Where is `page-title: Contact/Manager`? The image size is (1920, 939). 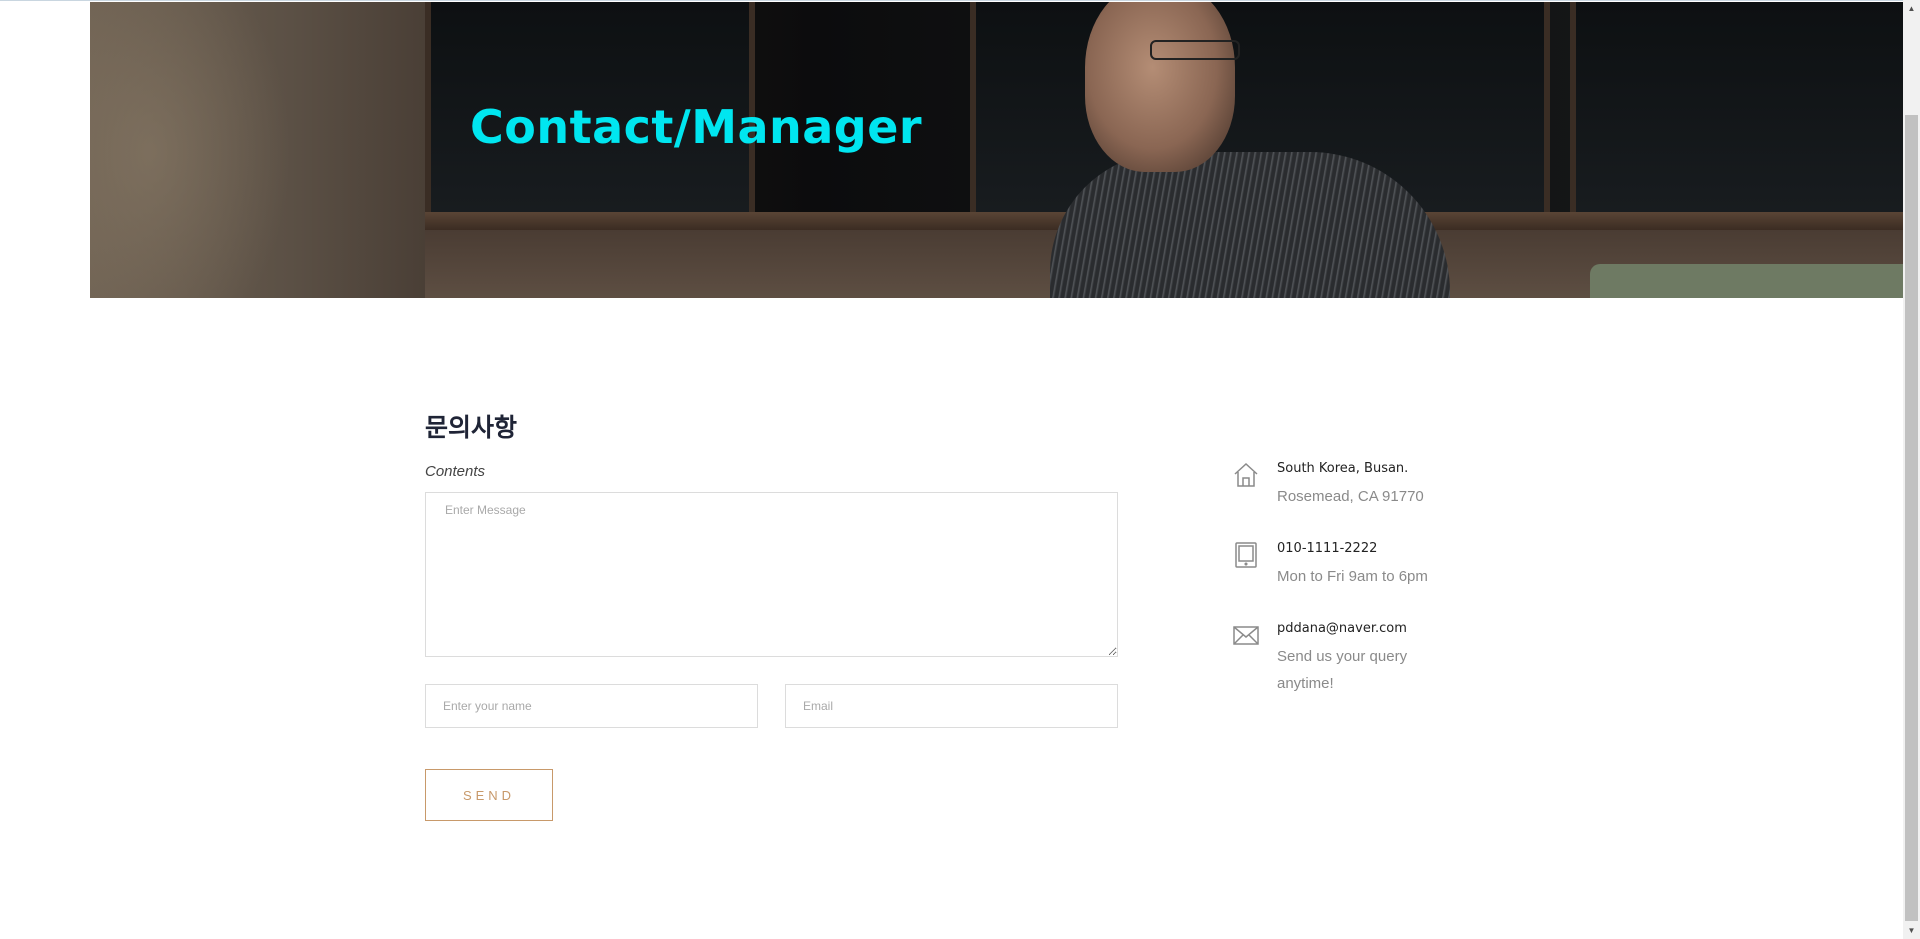
page-title: Contact/Manager is located at coordinates (696, 127).